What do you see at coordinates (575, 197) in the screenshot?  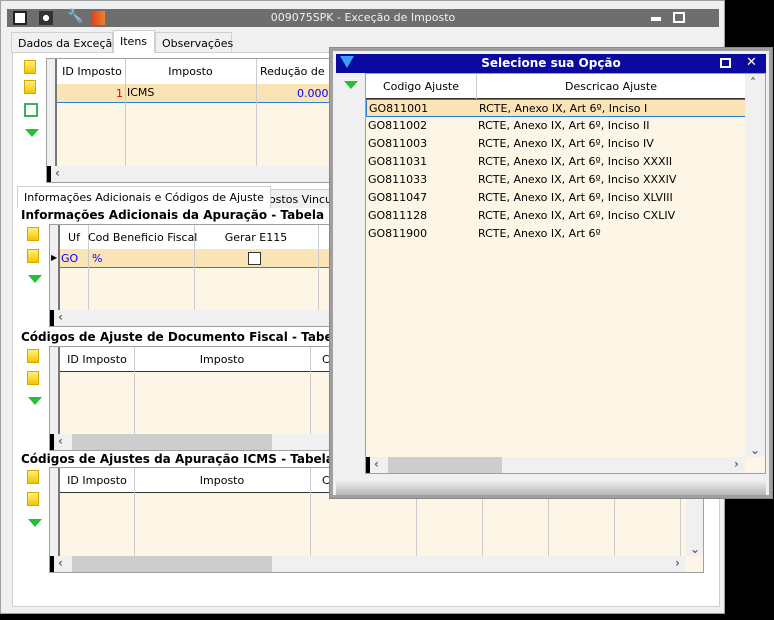 I see `descricao-ajuste-cell: RCTE, Anexo IX, Art 6º, Inciso XLVIII` at bounding box center [575, 197].